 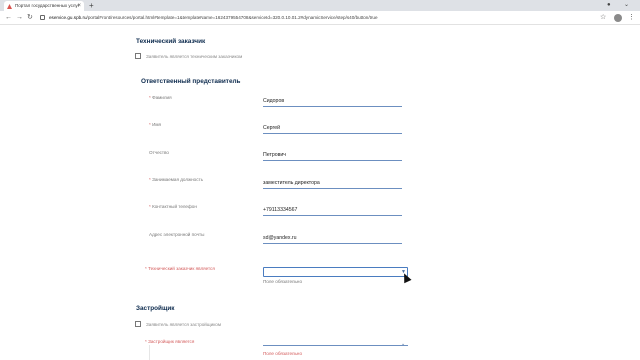 What do you see at coordinates (30, 18) in the screenshot?
I see `reload-icon: ↻` at bounding box center [30, 18].